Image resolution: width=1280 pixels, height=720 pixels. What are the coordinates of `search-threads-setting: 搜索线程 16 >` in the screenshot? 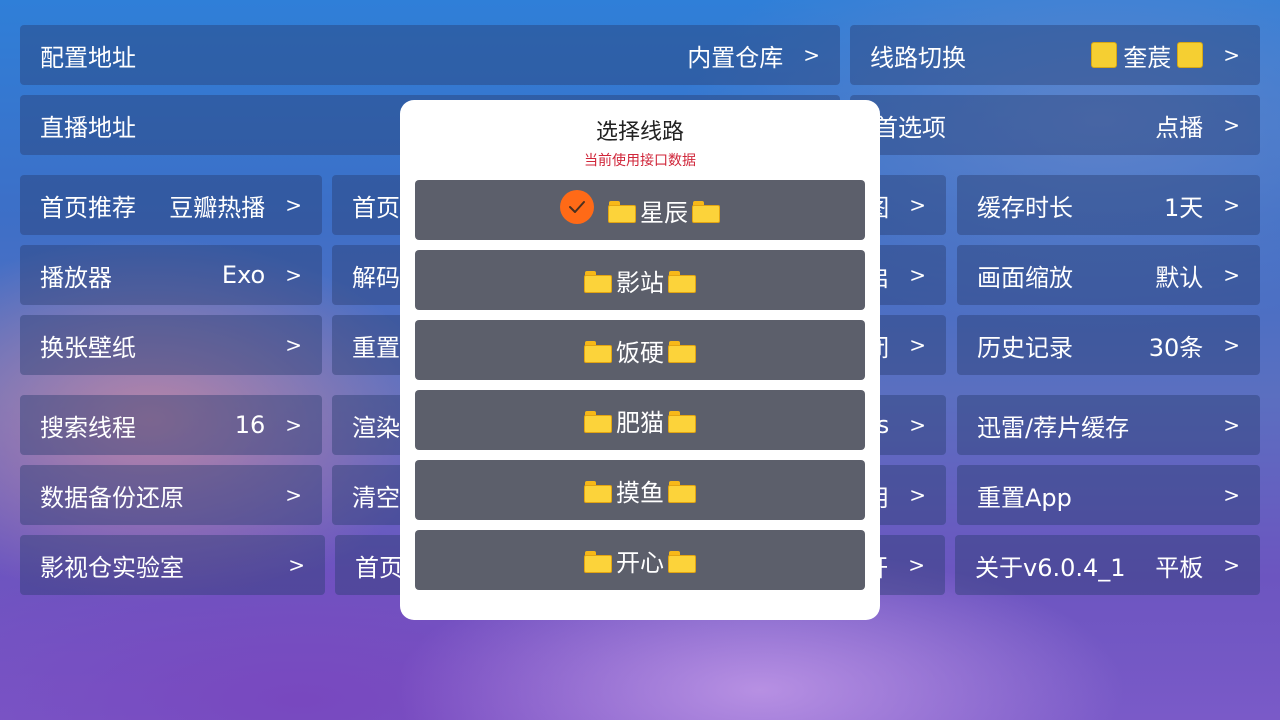 It's located at (171, 425).